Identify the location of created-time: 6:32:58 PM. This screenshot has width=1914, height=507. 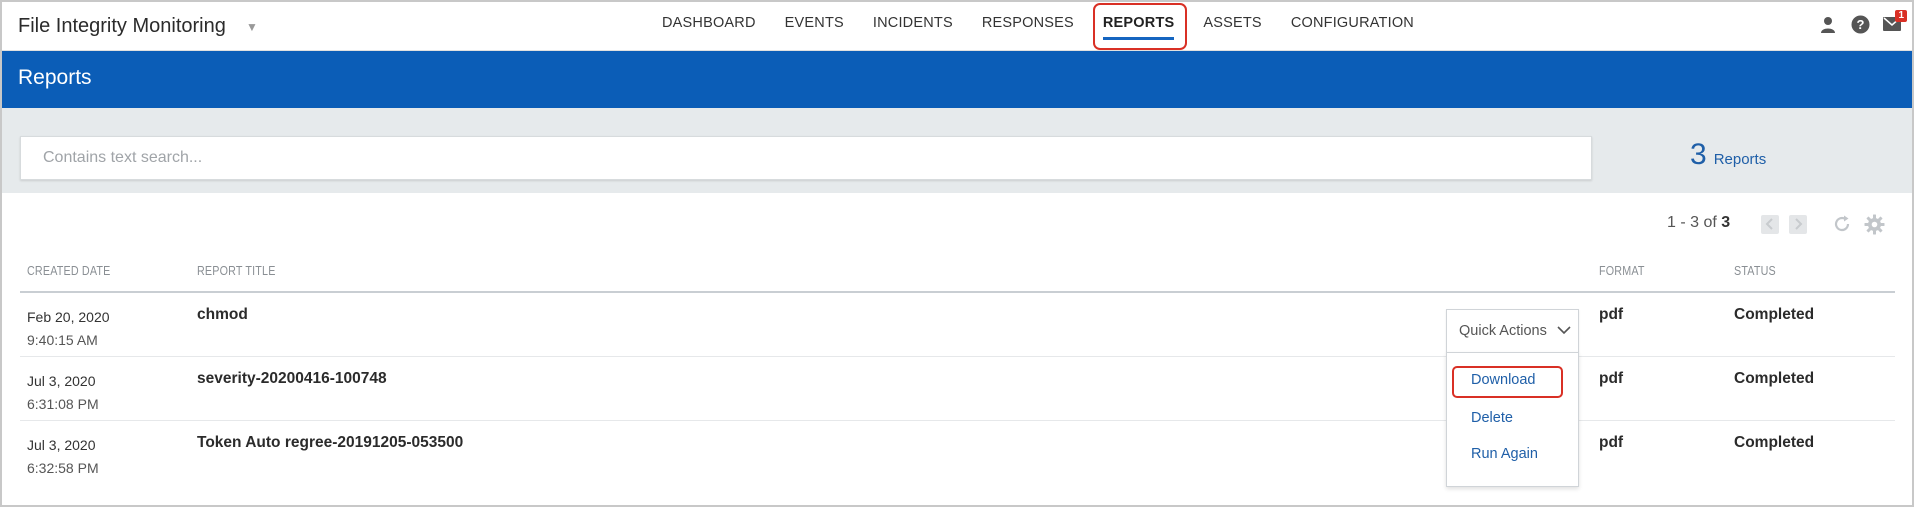
(63, 468).